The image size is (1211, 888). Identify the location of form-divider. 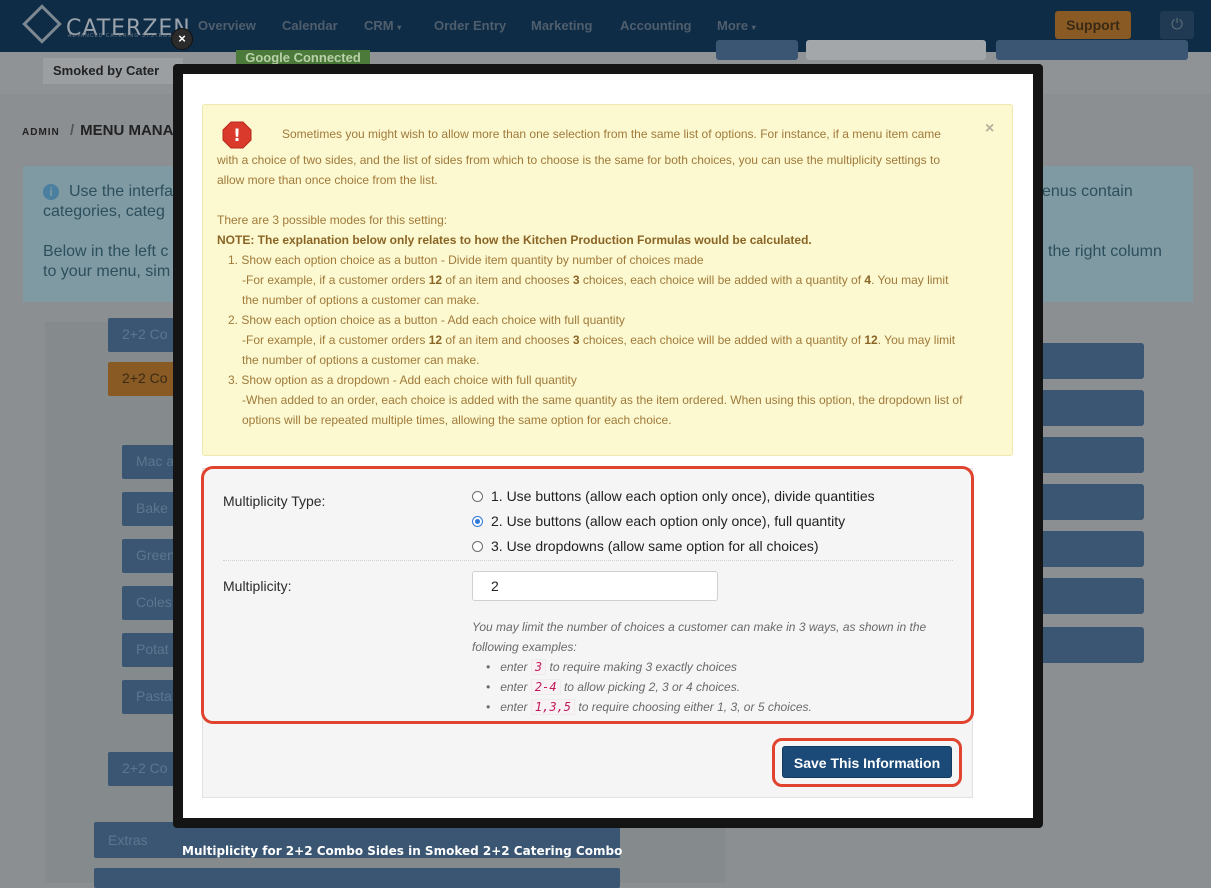
(588, 560).